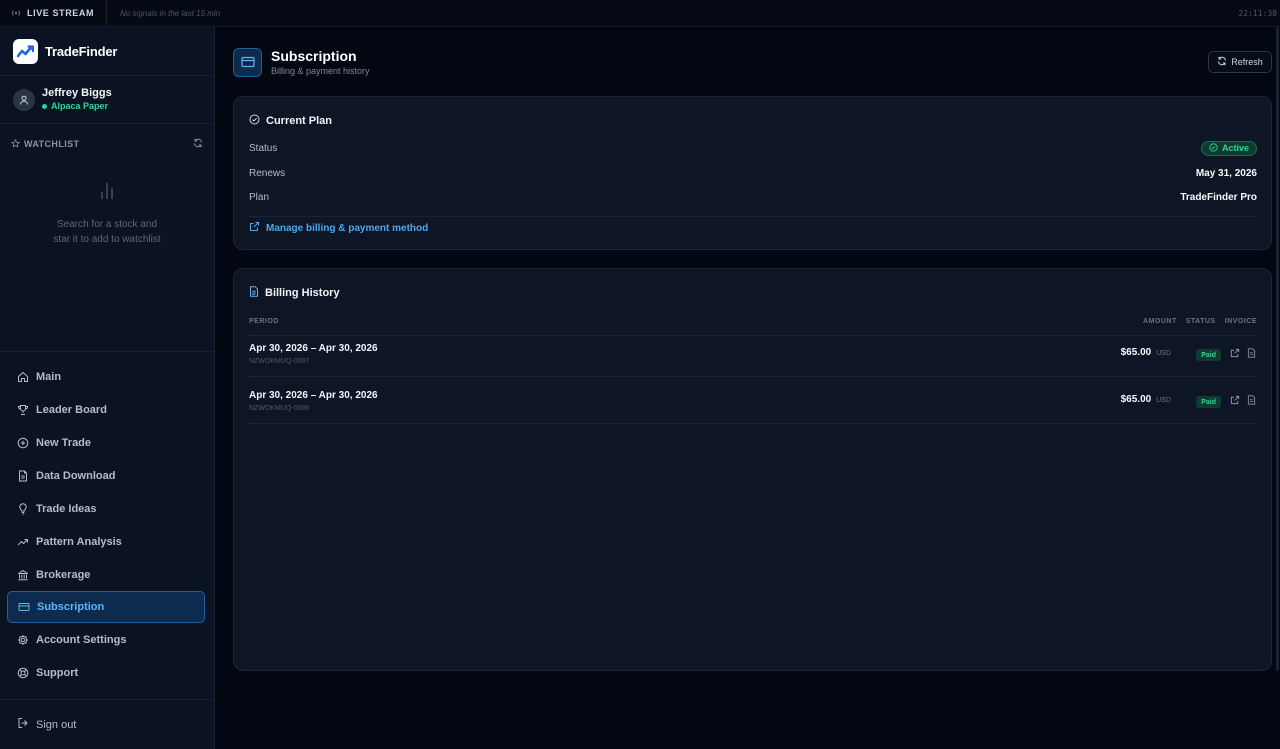 The image size is (1280, 749). What do you see at coordinates (753, 216) in the screenshot?
I see `divider` at bounding box center [753, 216].